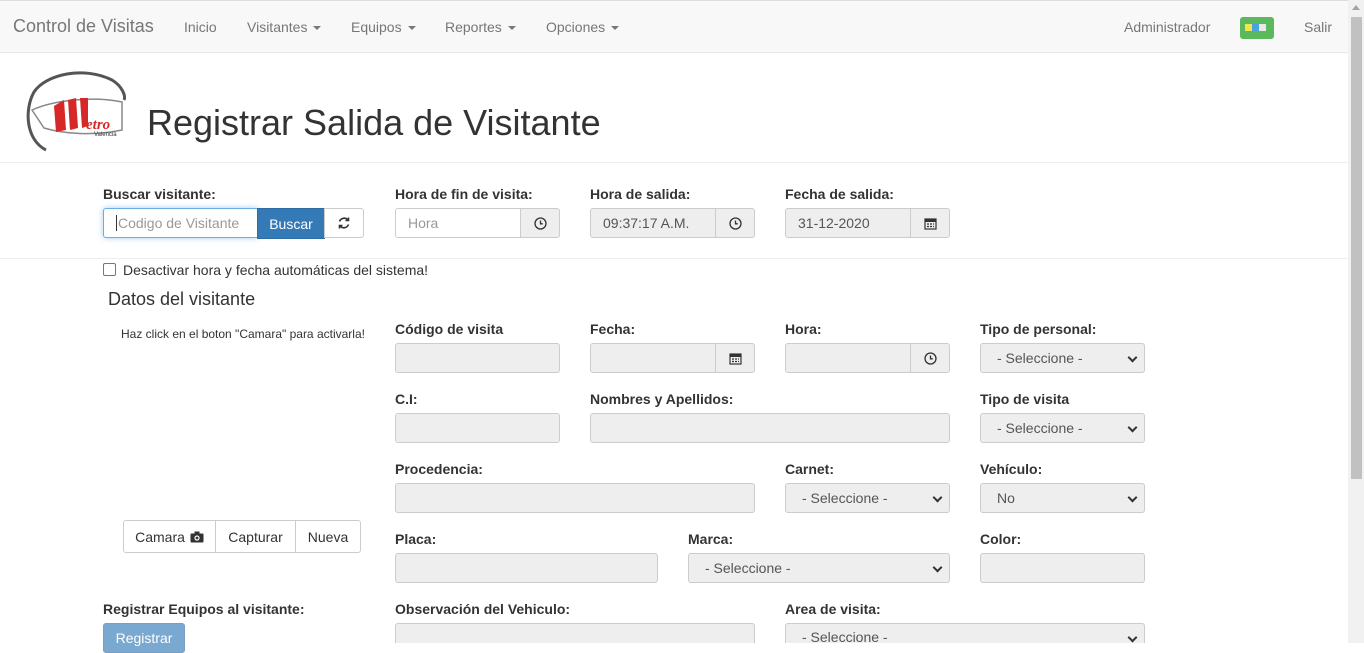 This screenshot has height=653, width=1364. Describe the element at coordinates (575, 498) in the screenshot. I see `procedencia-input` at that location.